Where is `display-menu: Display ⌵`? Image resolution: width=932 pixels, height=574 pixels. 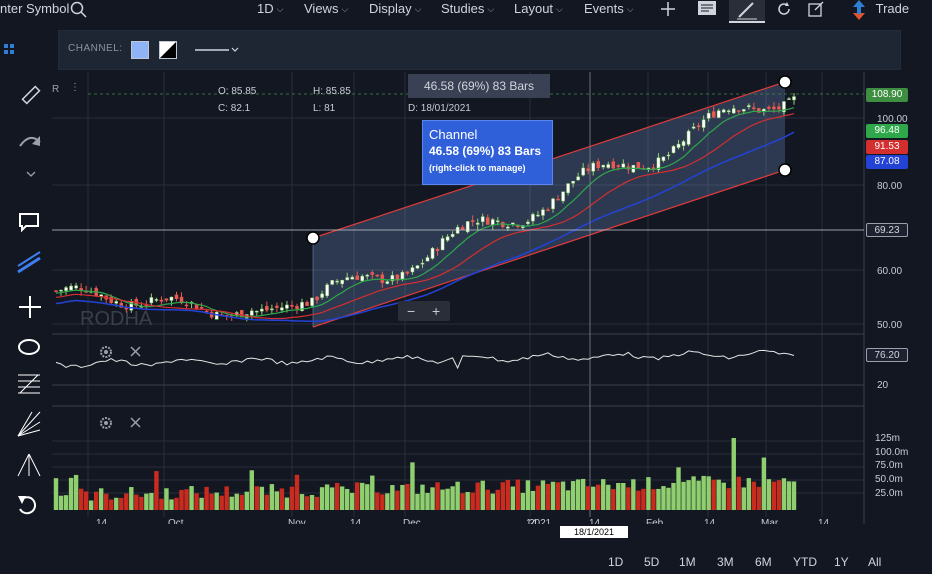 display-menu: Display ⌵ is located at coordinates (395, 8).